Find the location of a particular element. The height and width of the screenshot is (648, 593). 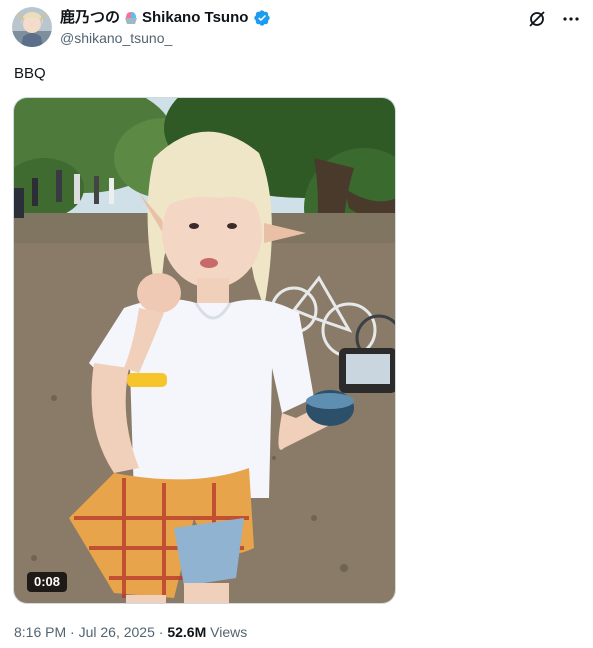

video-duration-badge: 0:08 is located at coordinates (47, 582).